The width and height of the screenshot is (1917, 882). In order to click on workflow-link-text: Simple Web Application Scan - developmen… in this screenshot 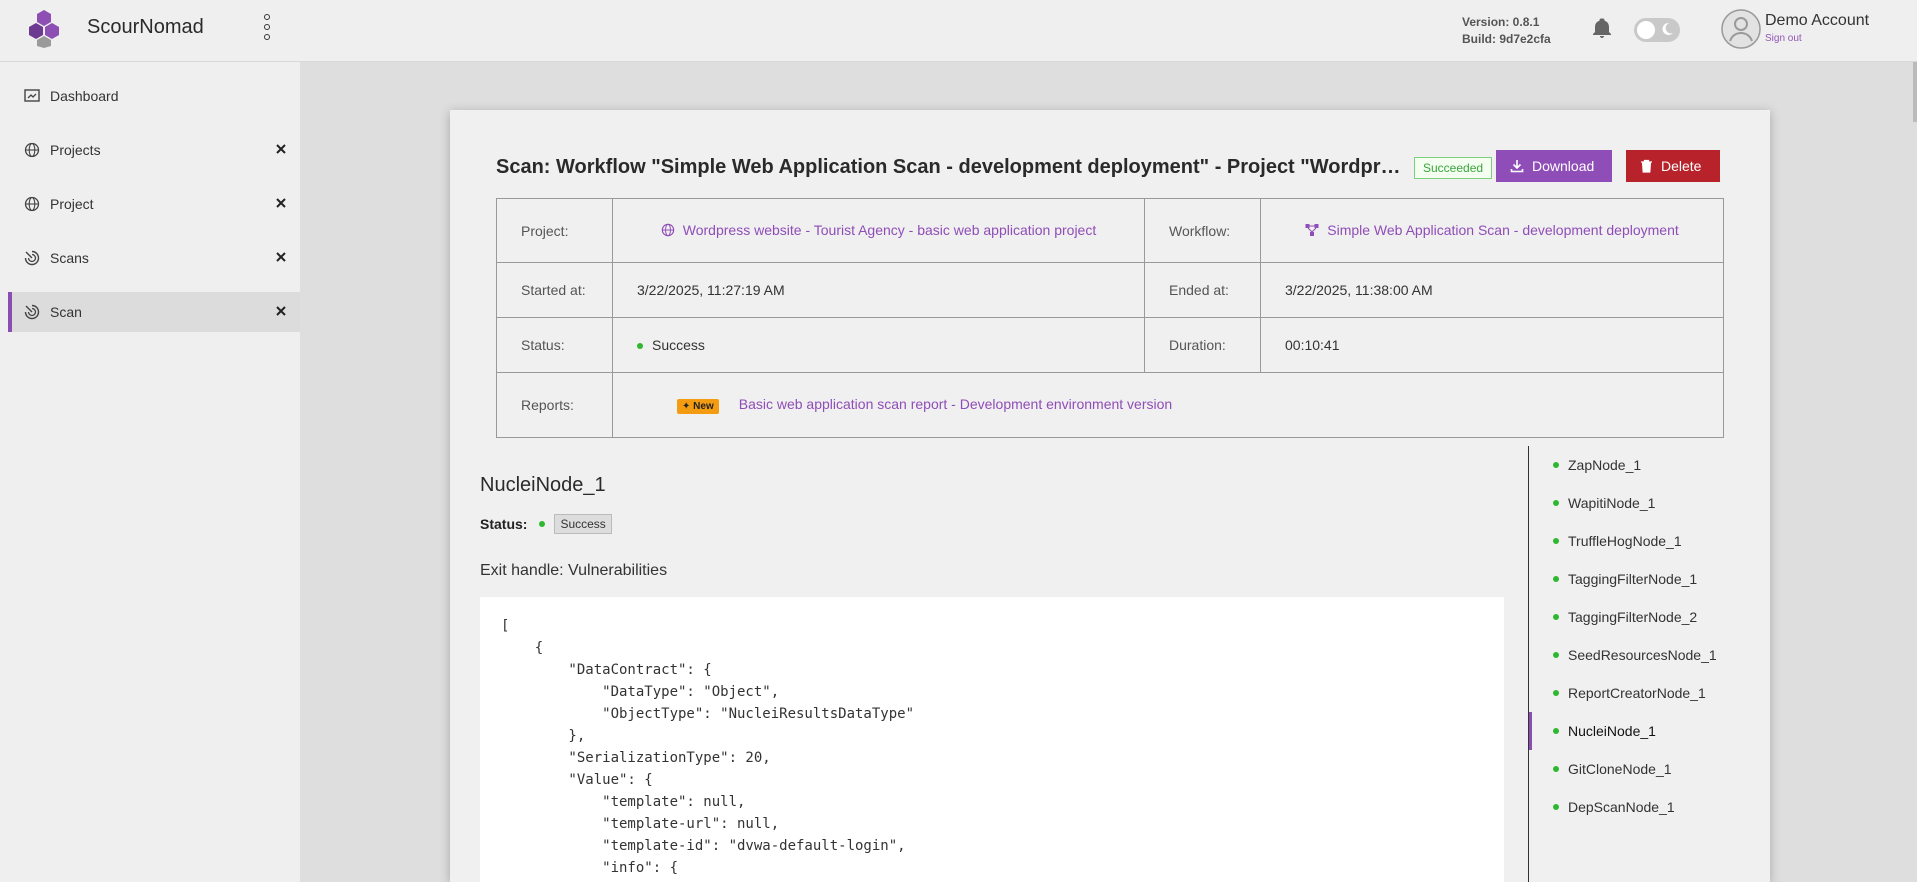, I will do `click(1503, 229)`.